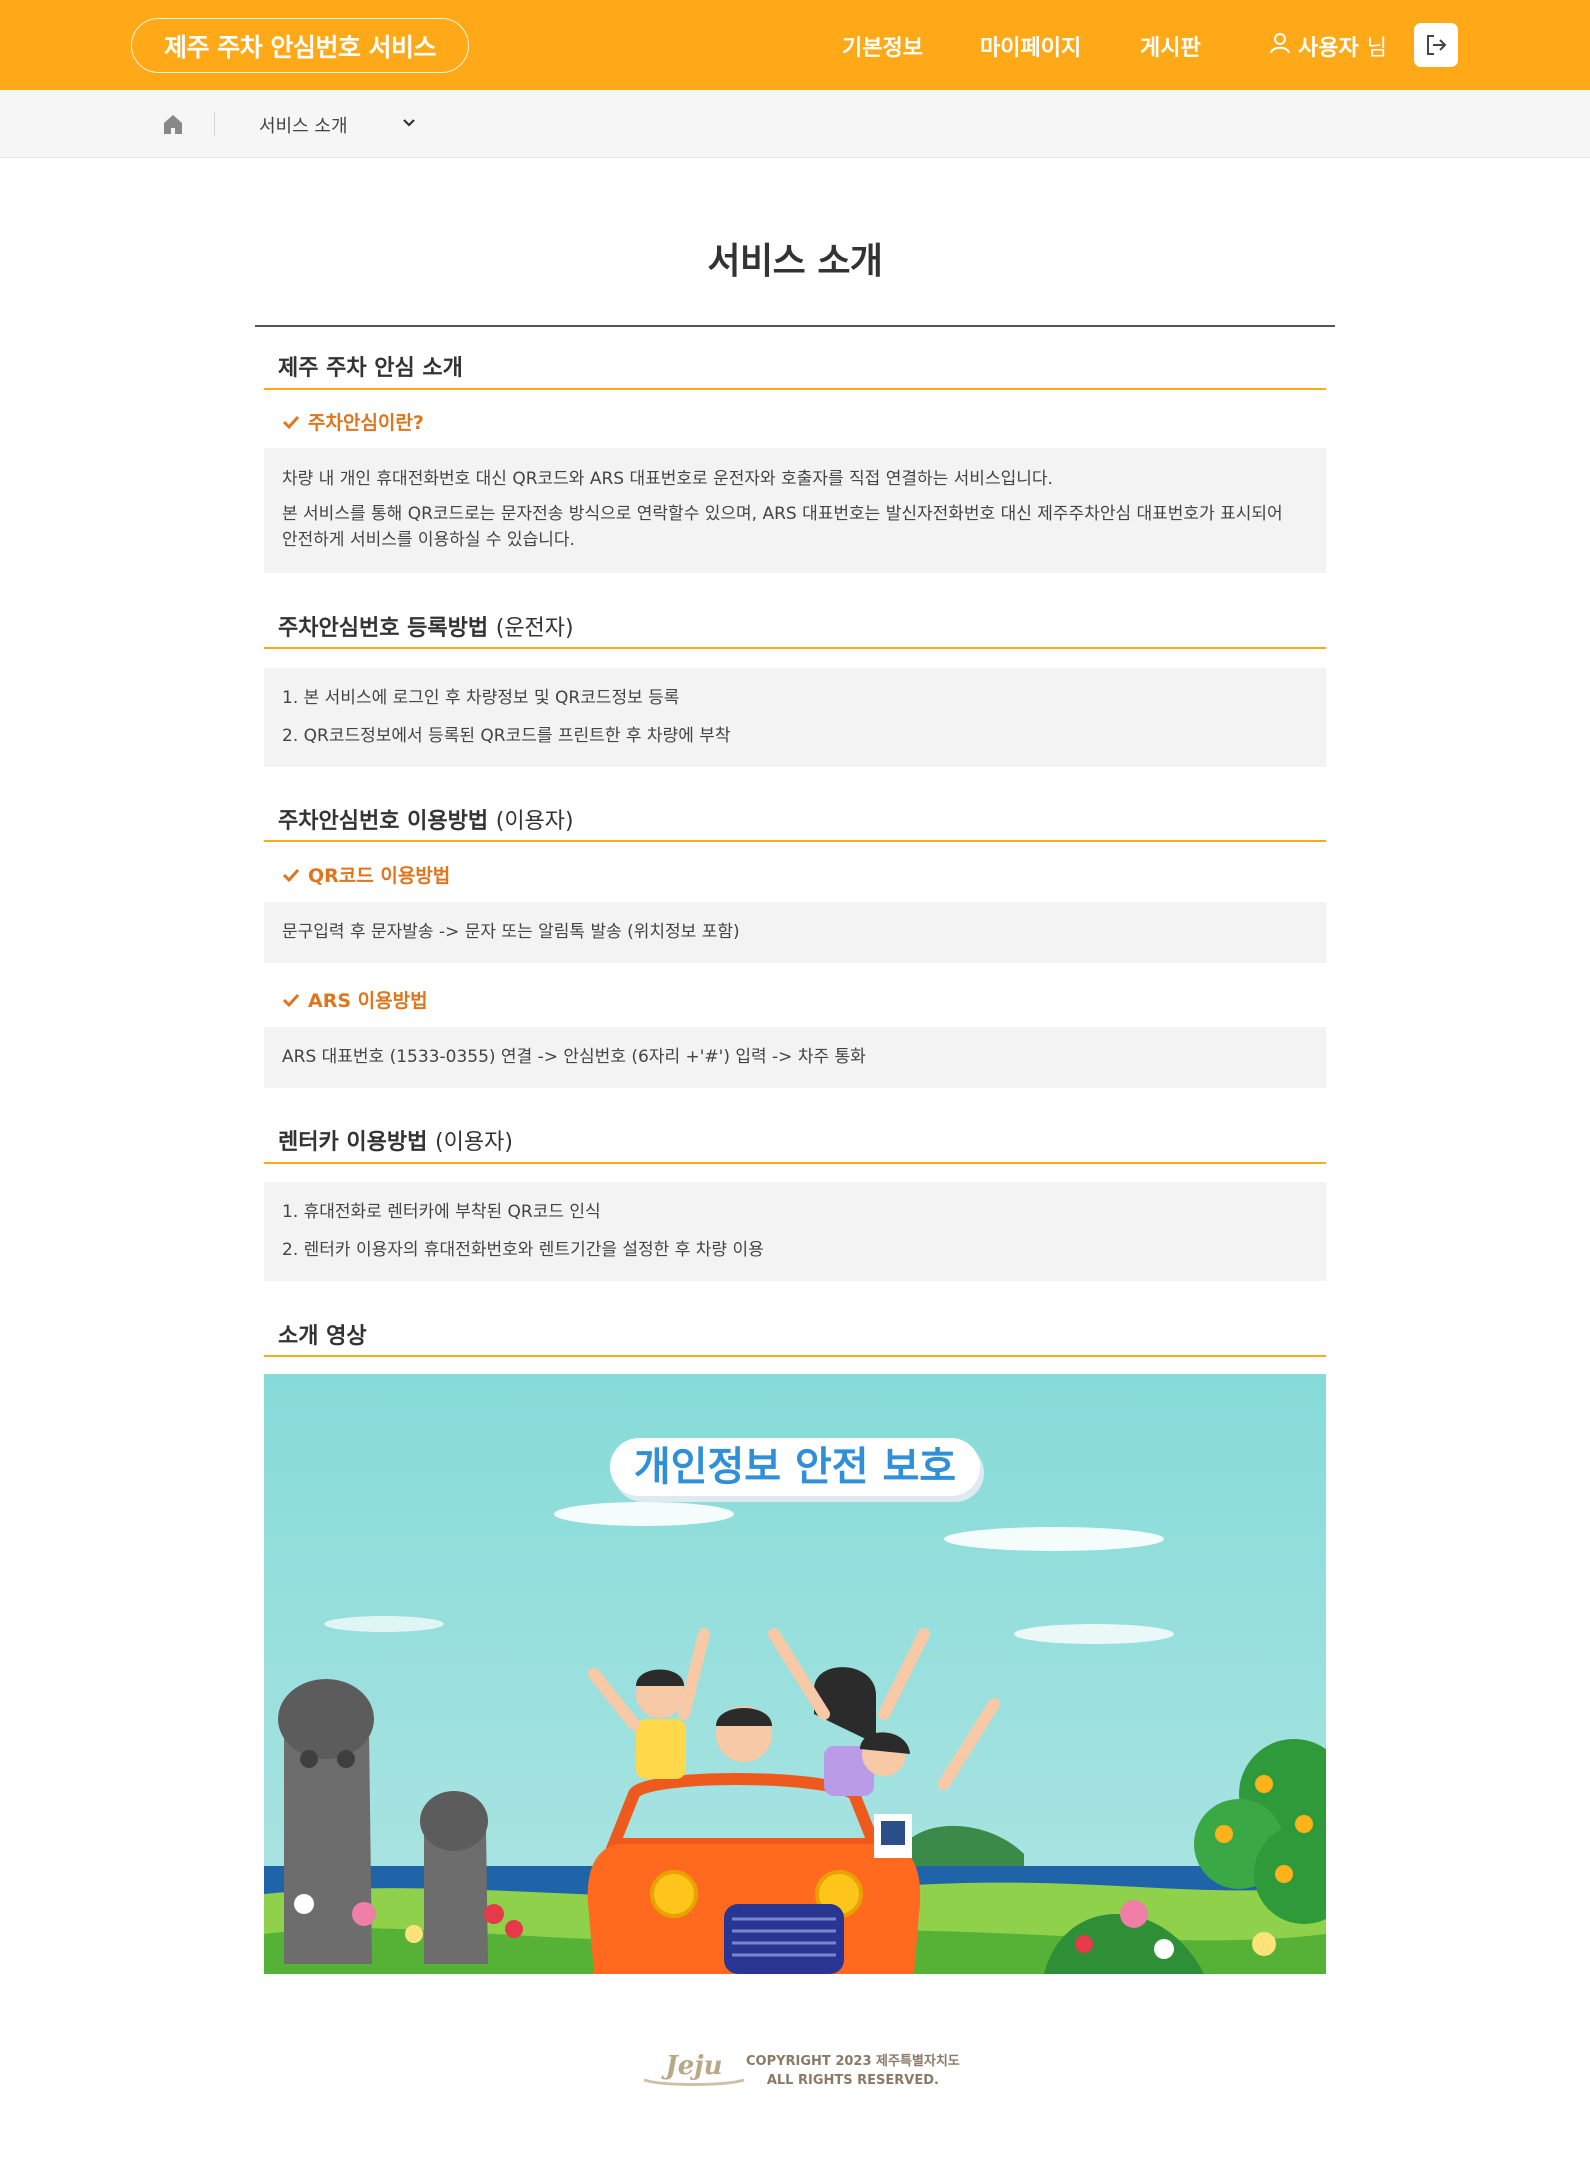 Image resolution: width=1590 pixels, height=2164 pixels. I want to click on section-title-text: 렌터카 이용방법, so click(353, 1142).